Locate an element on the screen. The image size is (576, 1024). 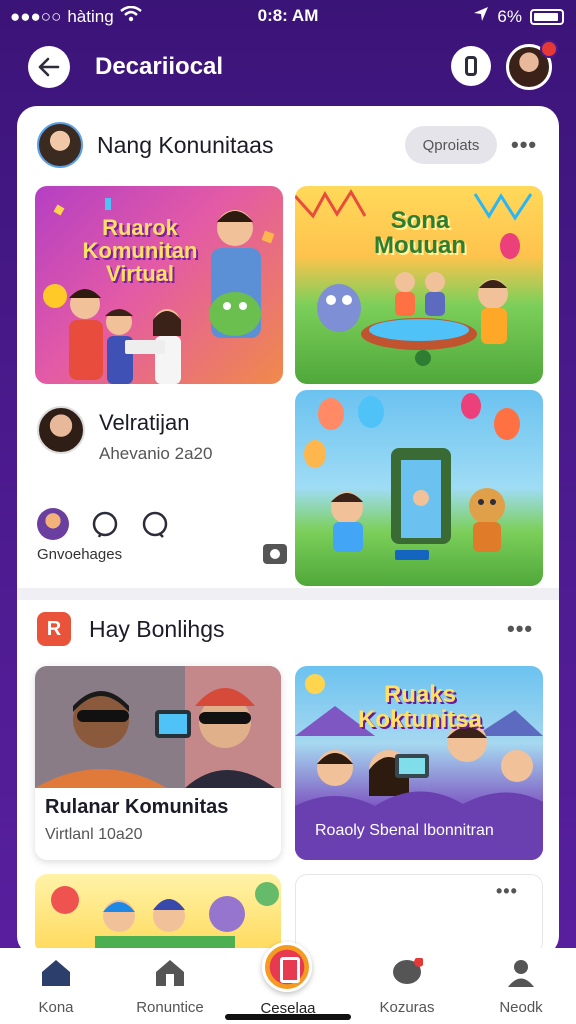
camera-icon is located at coordinates (275, 554).